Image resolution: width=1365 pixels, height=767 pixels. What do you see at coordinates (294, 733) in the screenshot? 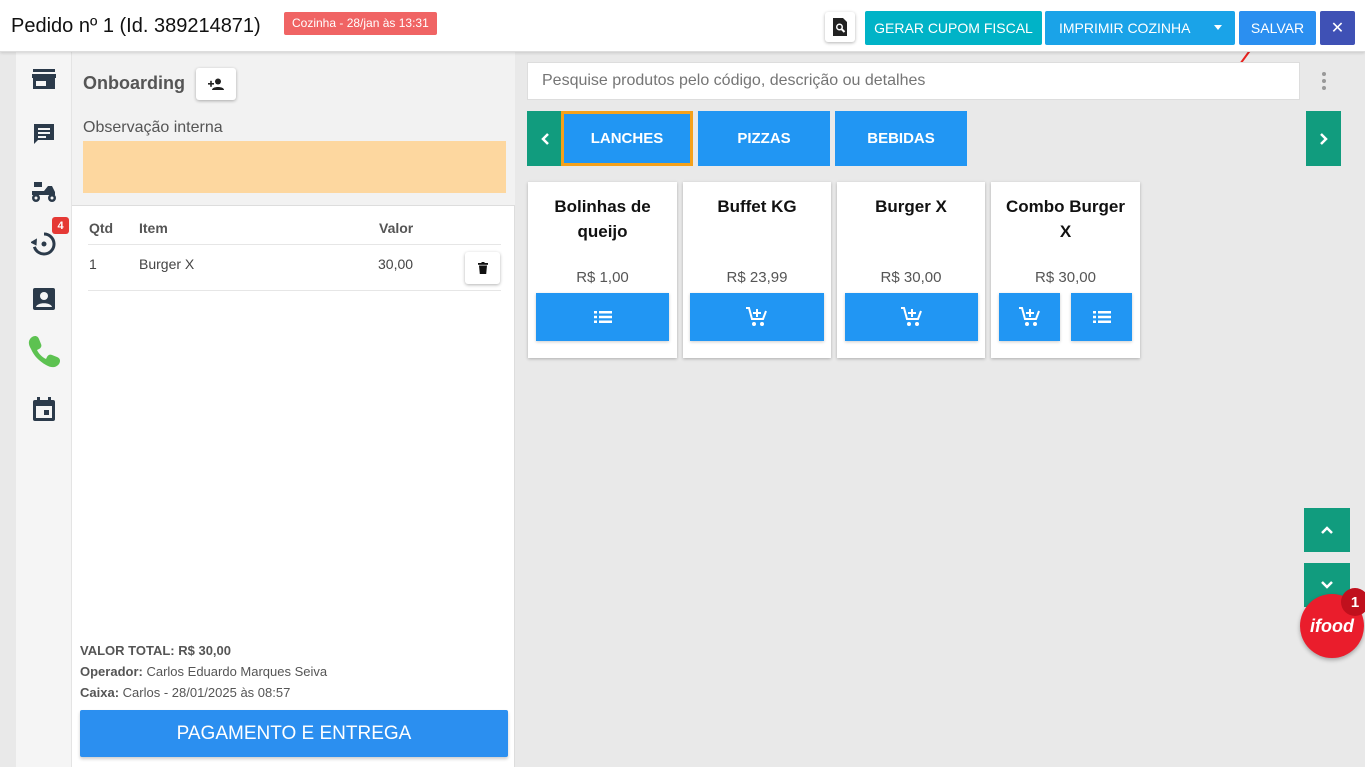
I see `payment-delivery-button: PAGAMENTO E ENTREGA` at bounding box center [294, 733].